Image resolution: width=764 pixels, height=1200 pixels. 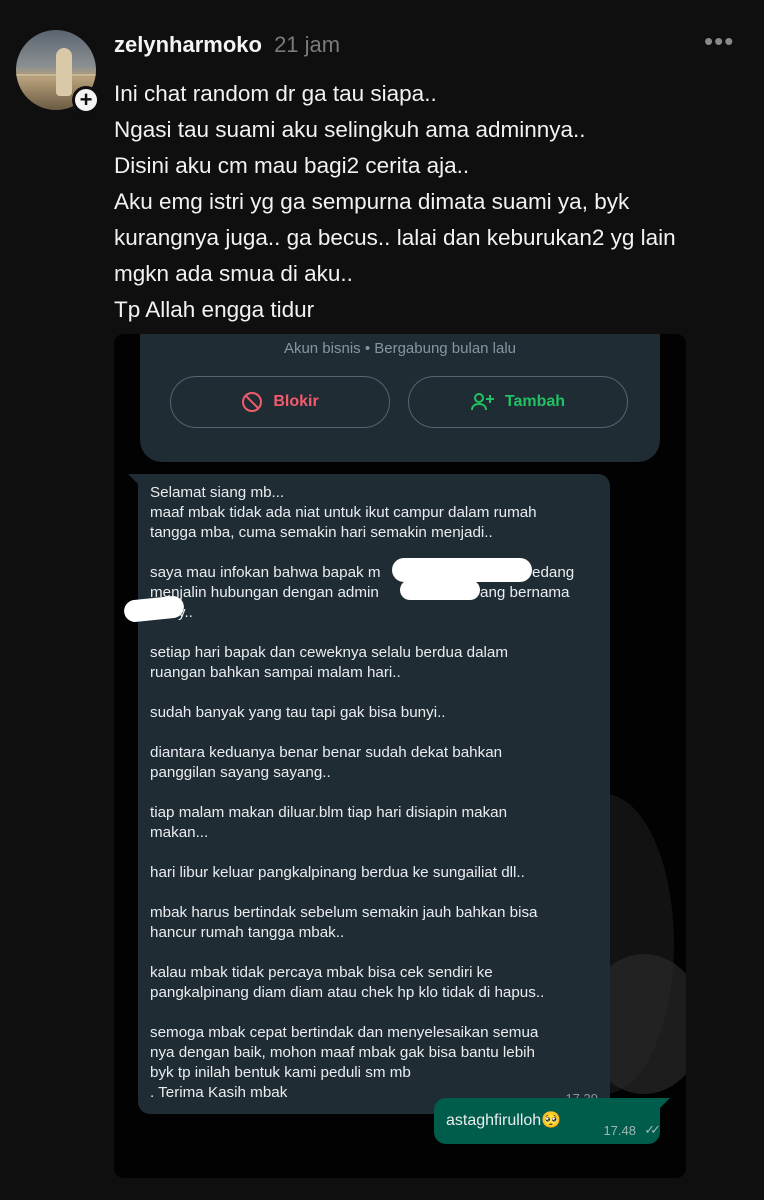 I want to click on outgoing-message-time: 17.48, so click(x=619, y=1130).